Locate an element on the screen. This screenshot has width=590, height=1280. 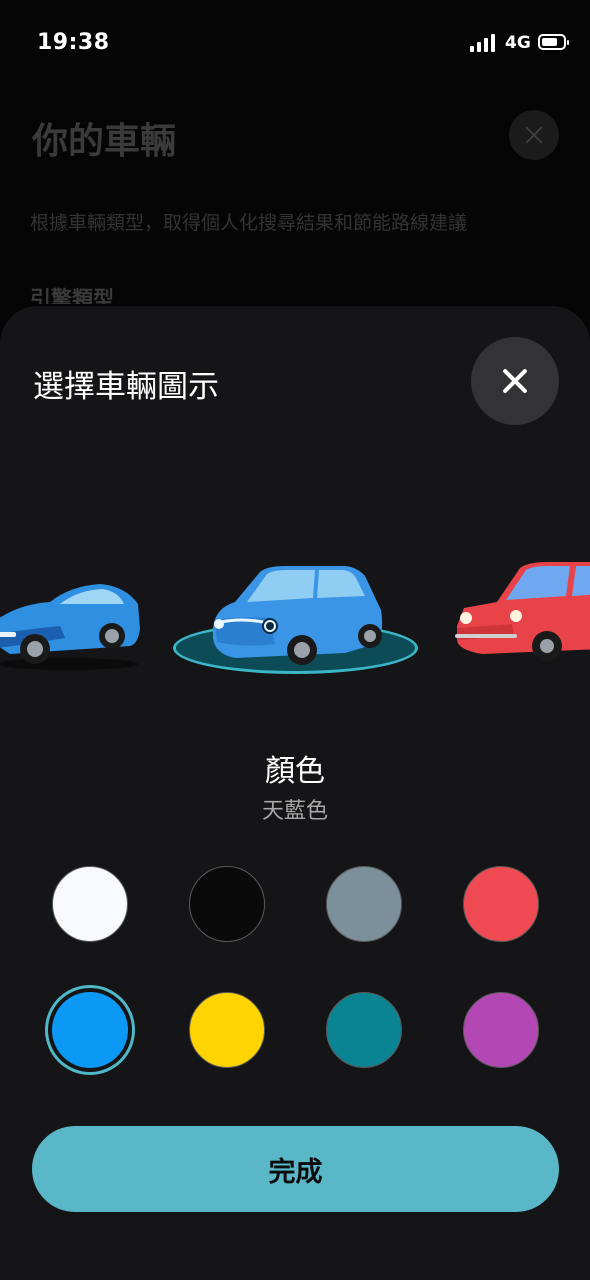
color-swatch-black is located at coordinates (227, 904).